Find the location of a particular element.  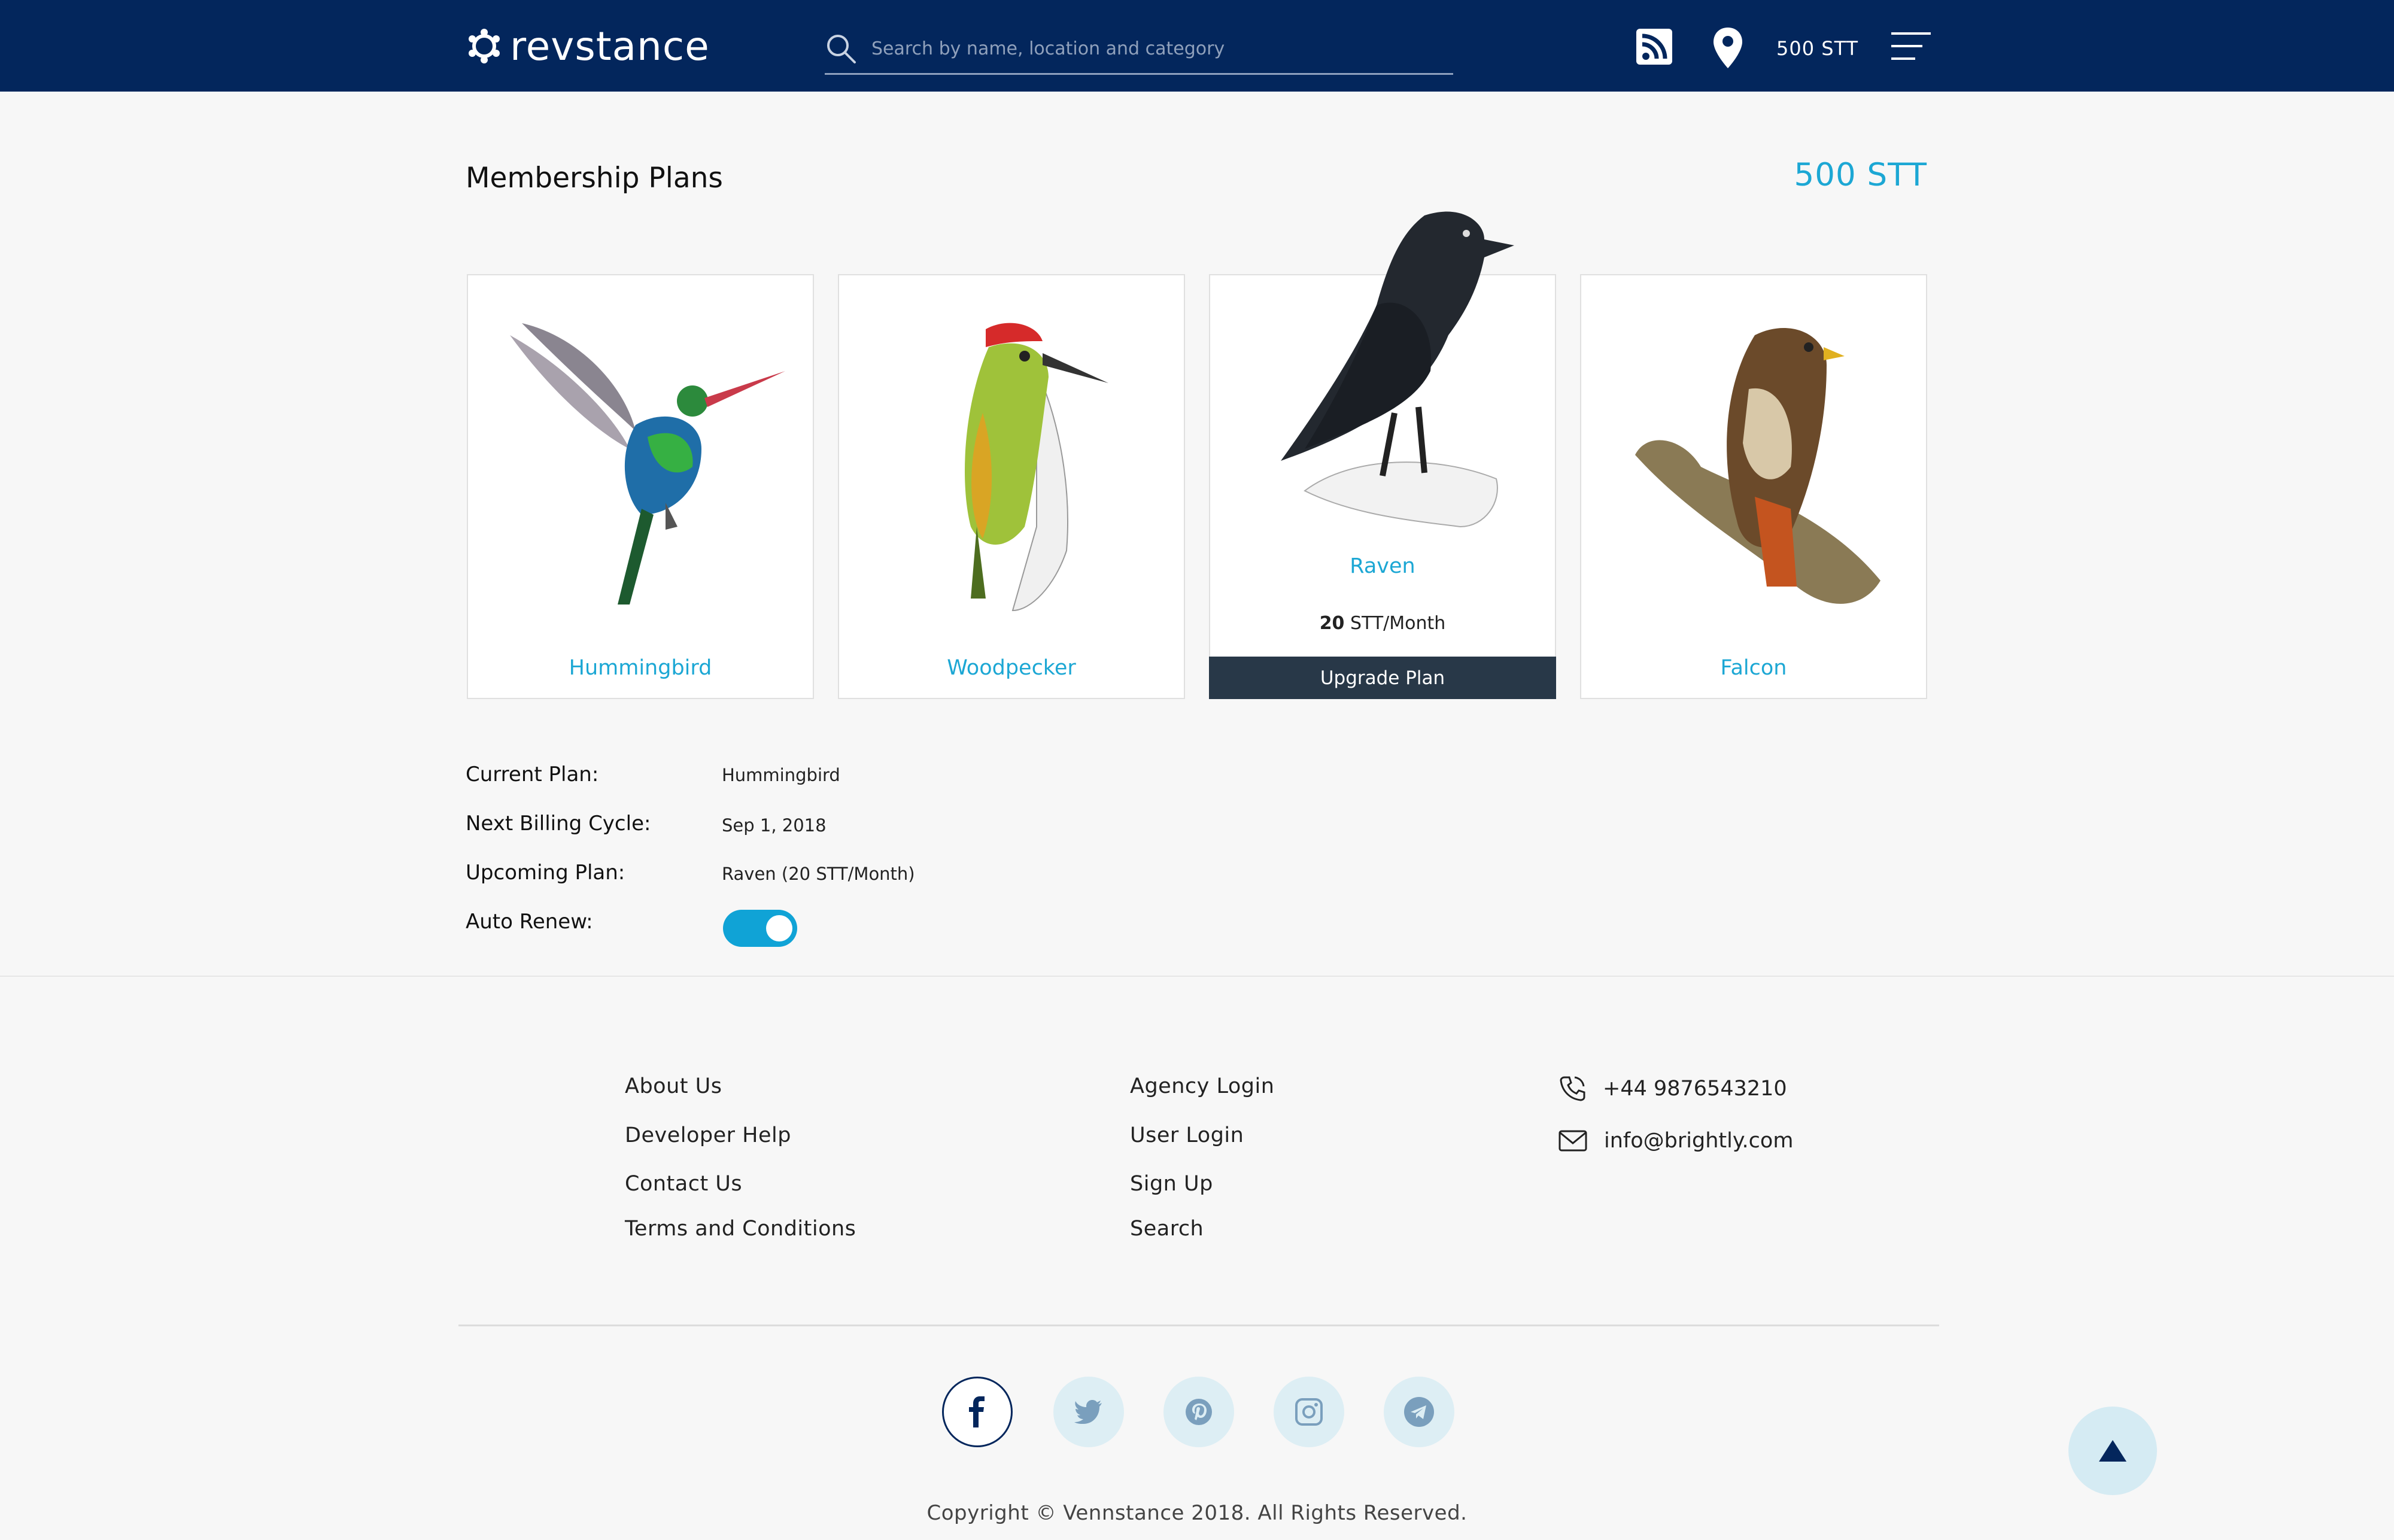

next-billing-label: Next Billing Cycle: is located at coordinates (558, 824).